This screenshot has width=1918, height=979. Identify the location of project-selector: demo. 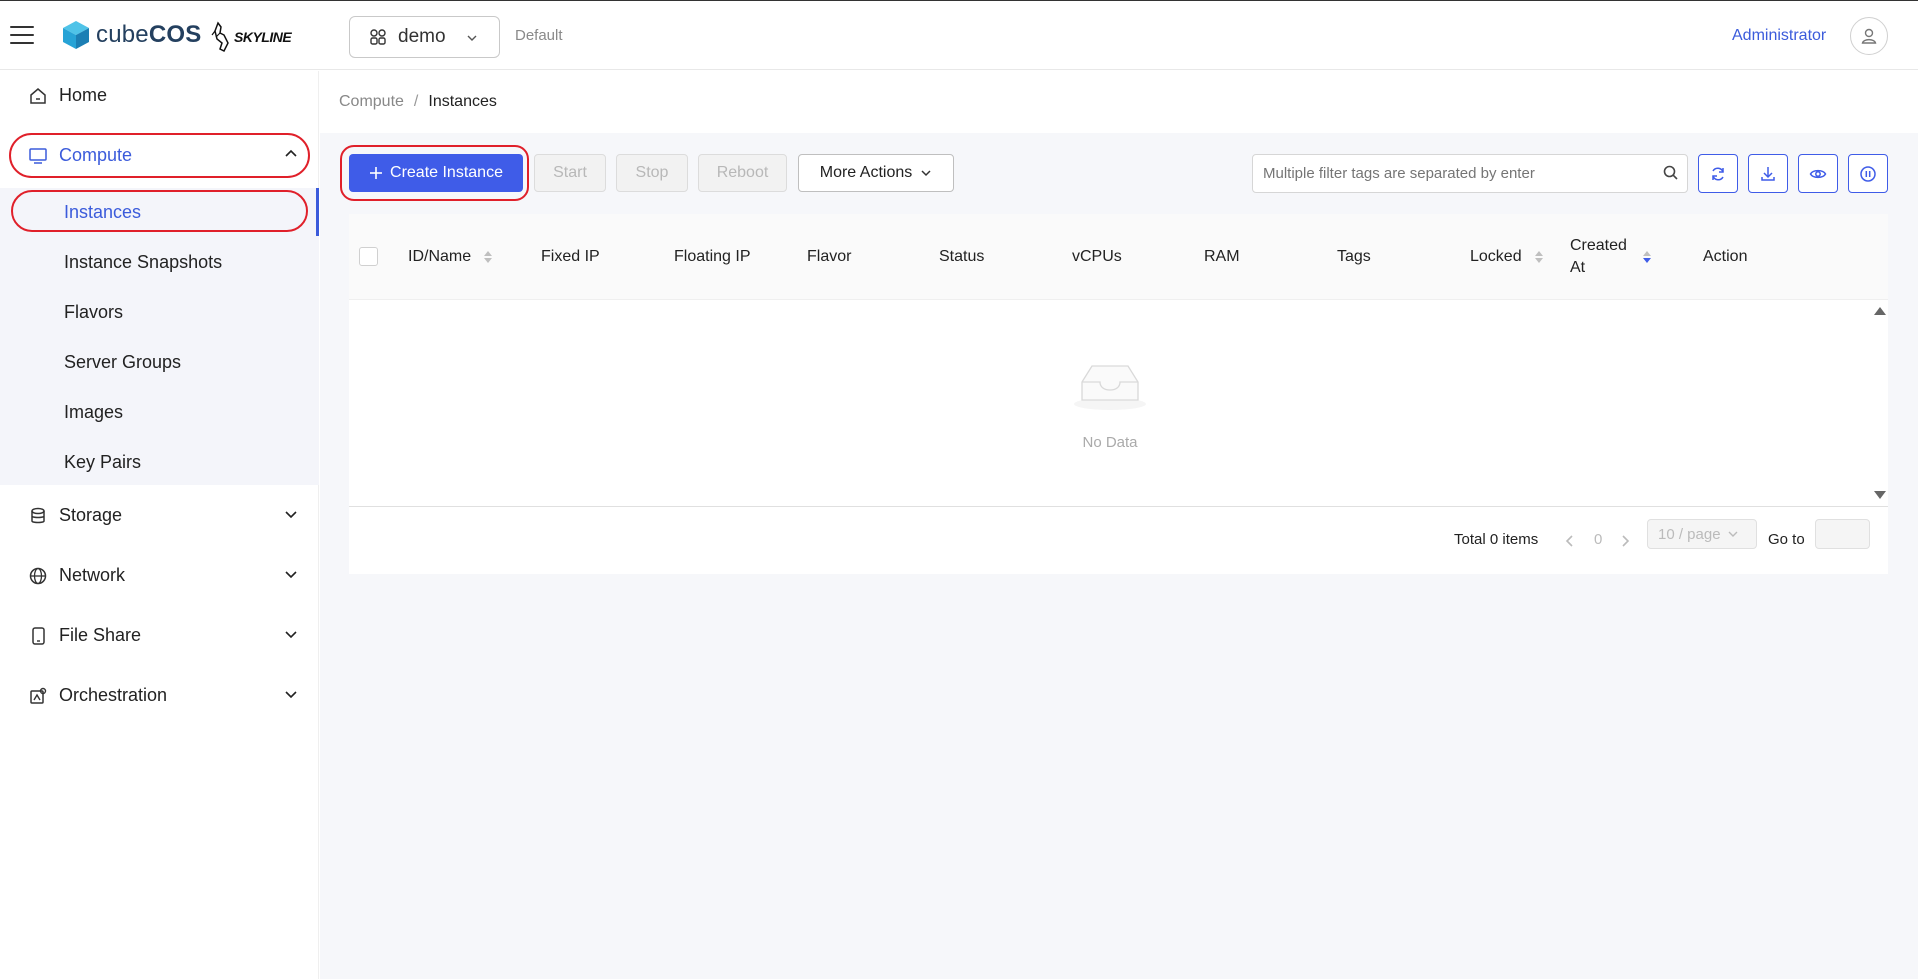
(424, 37).